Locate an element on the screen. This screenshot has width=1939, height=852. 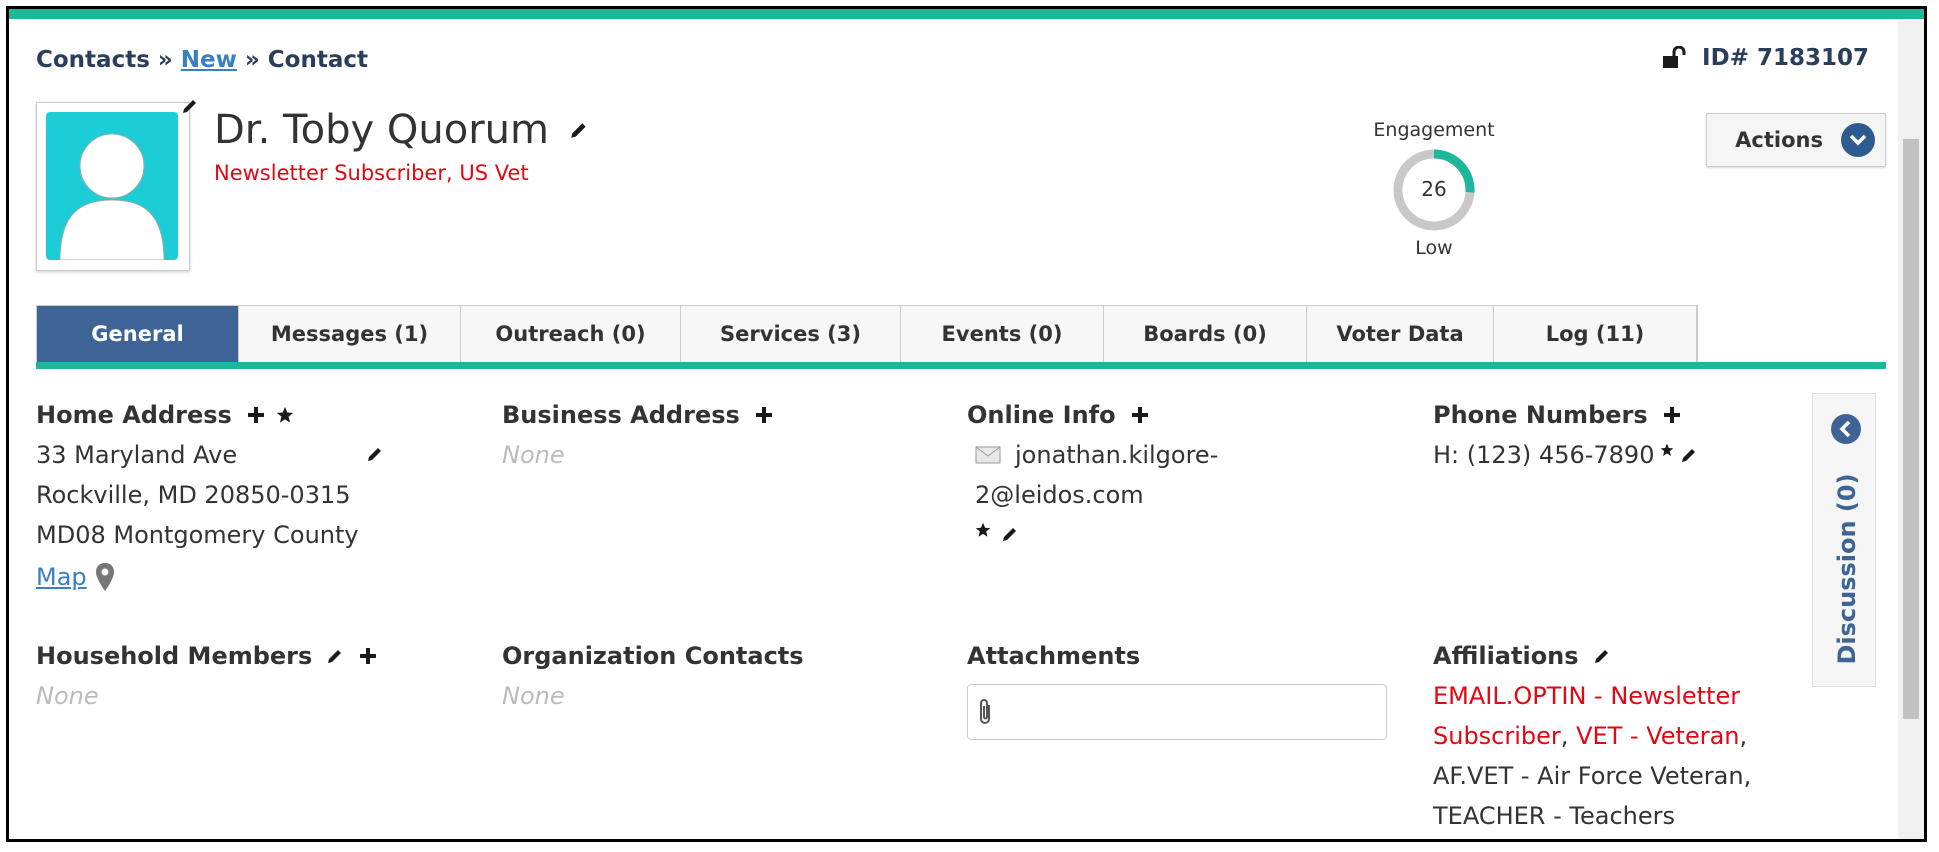
org-contacts-none: None is located at coordinates (533, 696).